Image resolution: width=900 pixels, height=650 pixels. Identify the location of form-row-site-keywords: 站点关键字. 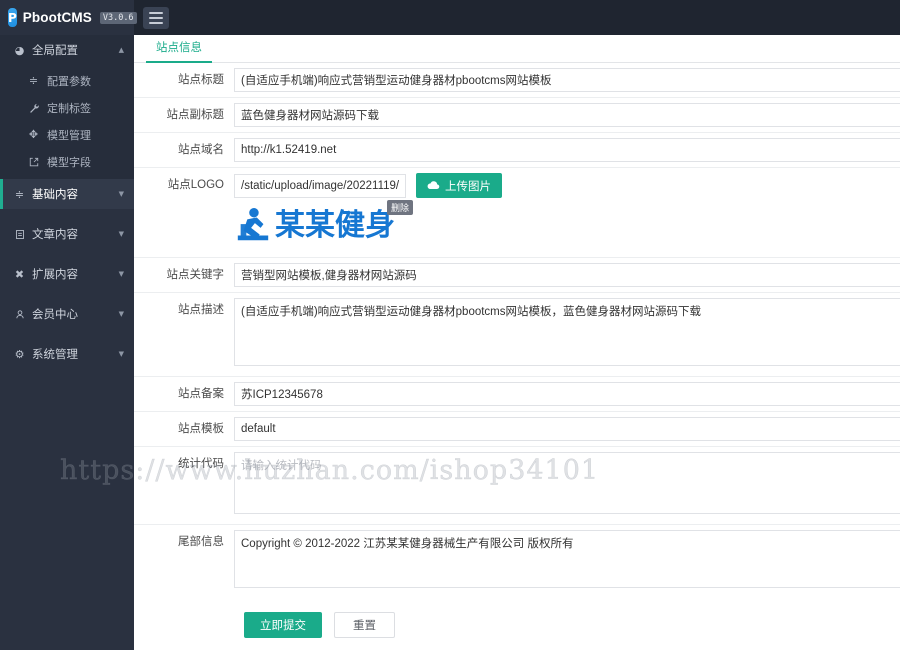
(517, 275).